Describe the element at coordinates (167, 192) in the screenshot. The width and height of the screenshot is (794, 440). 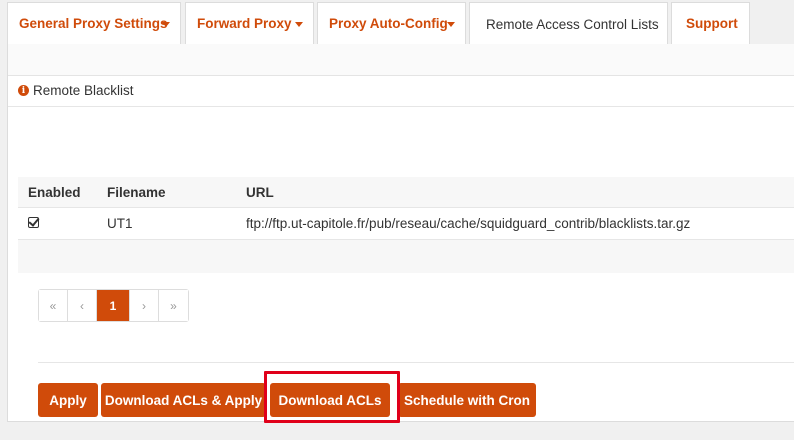
I see `column-header-filename: Filename` at that location.